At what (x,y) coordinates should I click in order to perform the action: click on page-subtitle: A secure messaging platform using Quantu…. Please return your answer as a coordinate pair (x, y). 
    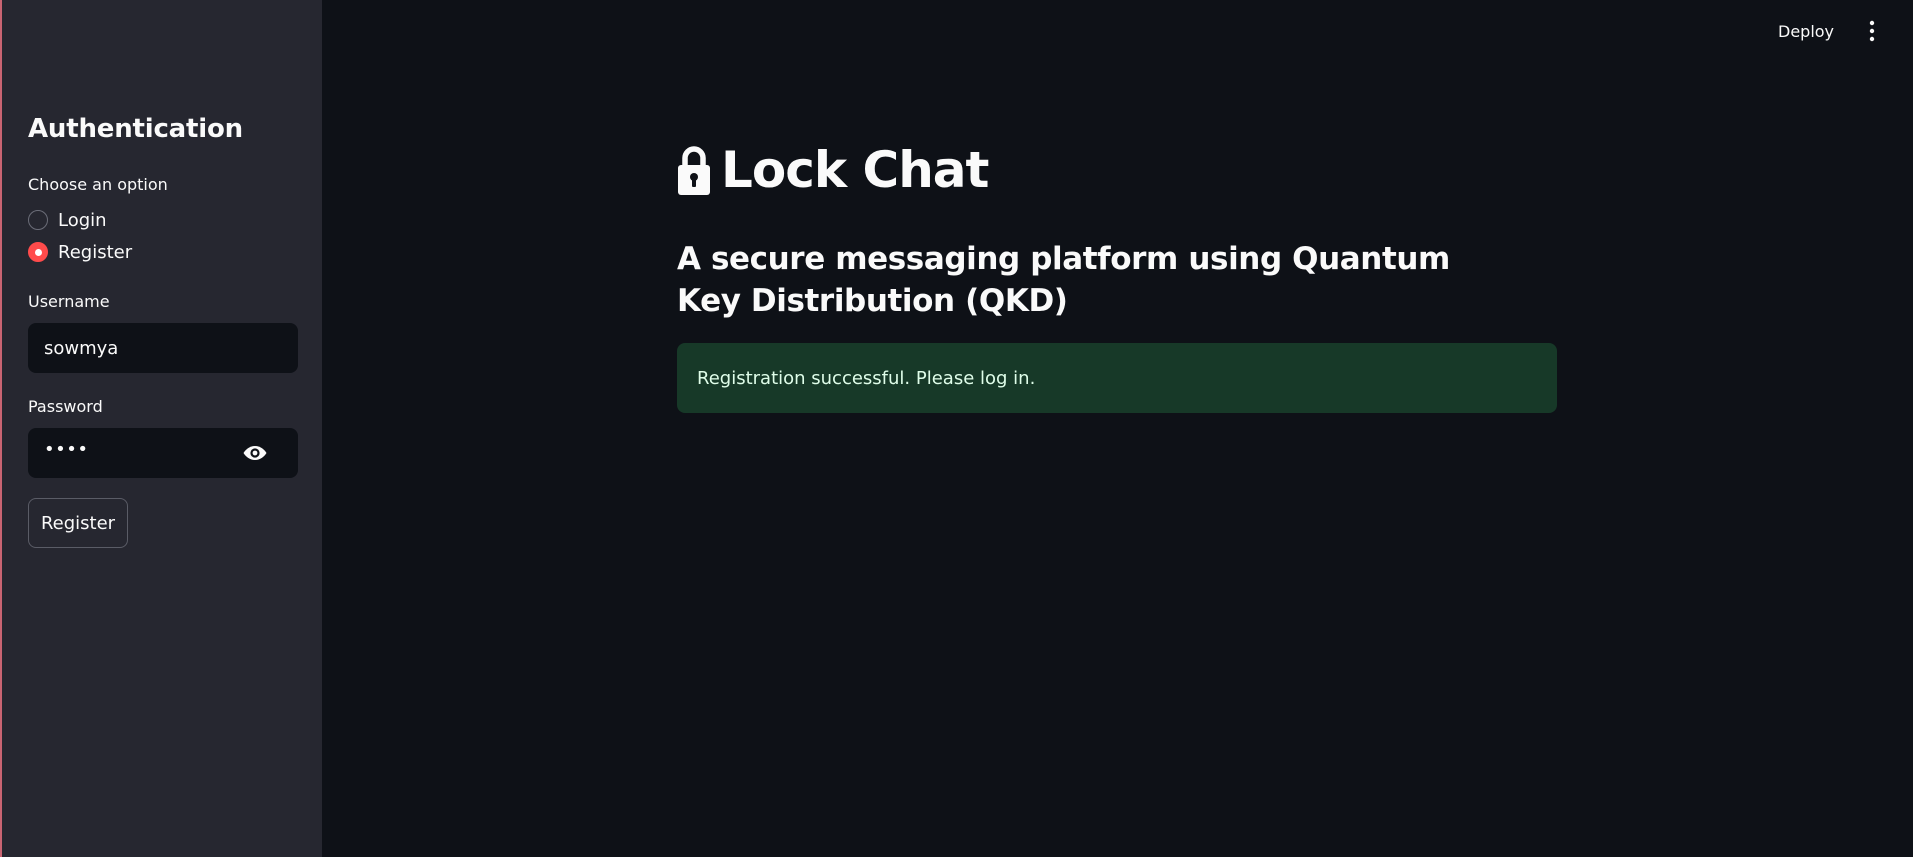
    Looking at the image, I should click on (1063, 280).